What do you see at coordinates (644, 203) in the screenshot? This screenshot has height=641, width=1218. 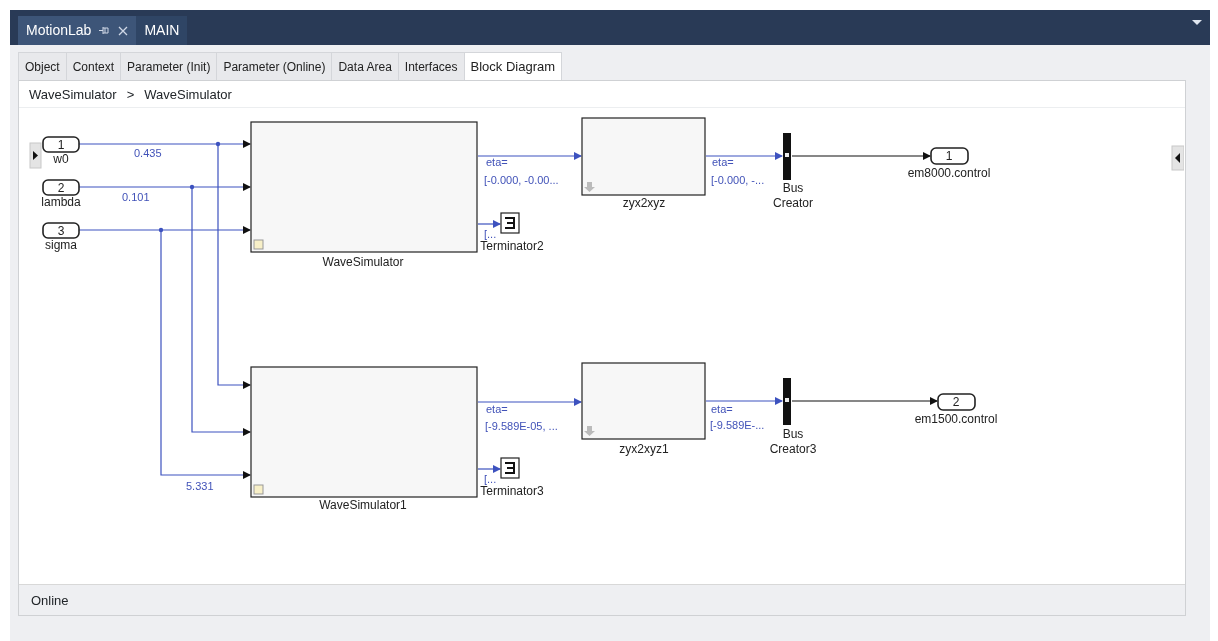 I see `block-label: zyx2xyz` at bounding box center [644, 203].